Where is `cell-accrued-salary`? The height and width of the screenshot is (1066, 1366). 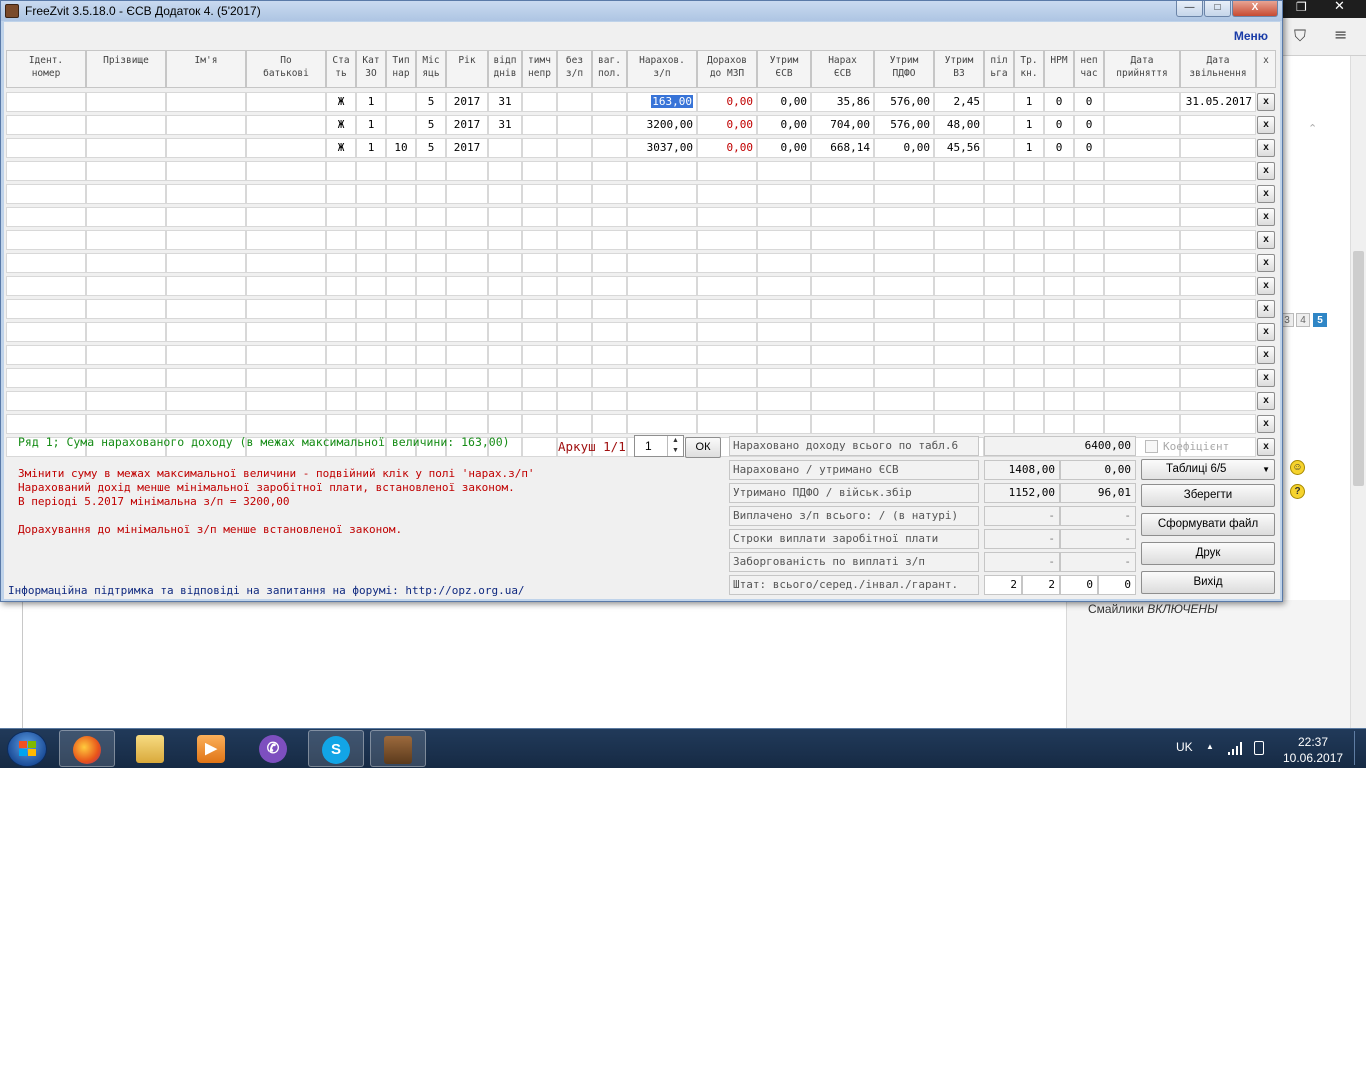
cell-accrued-salary is located at coordinates (662, 424).